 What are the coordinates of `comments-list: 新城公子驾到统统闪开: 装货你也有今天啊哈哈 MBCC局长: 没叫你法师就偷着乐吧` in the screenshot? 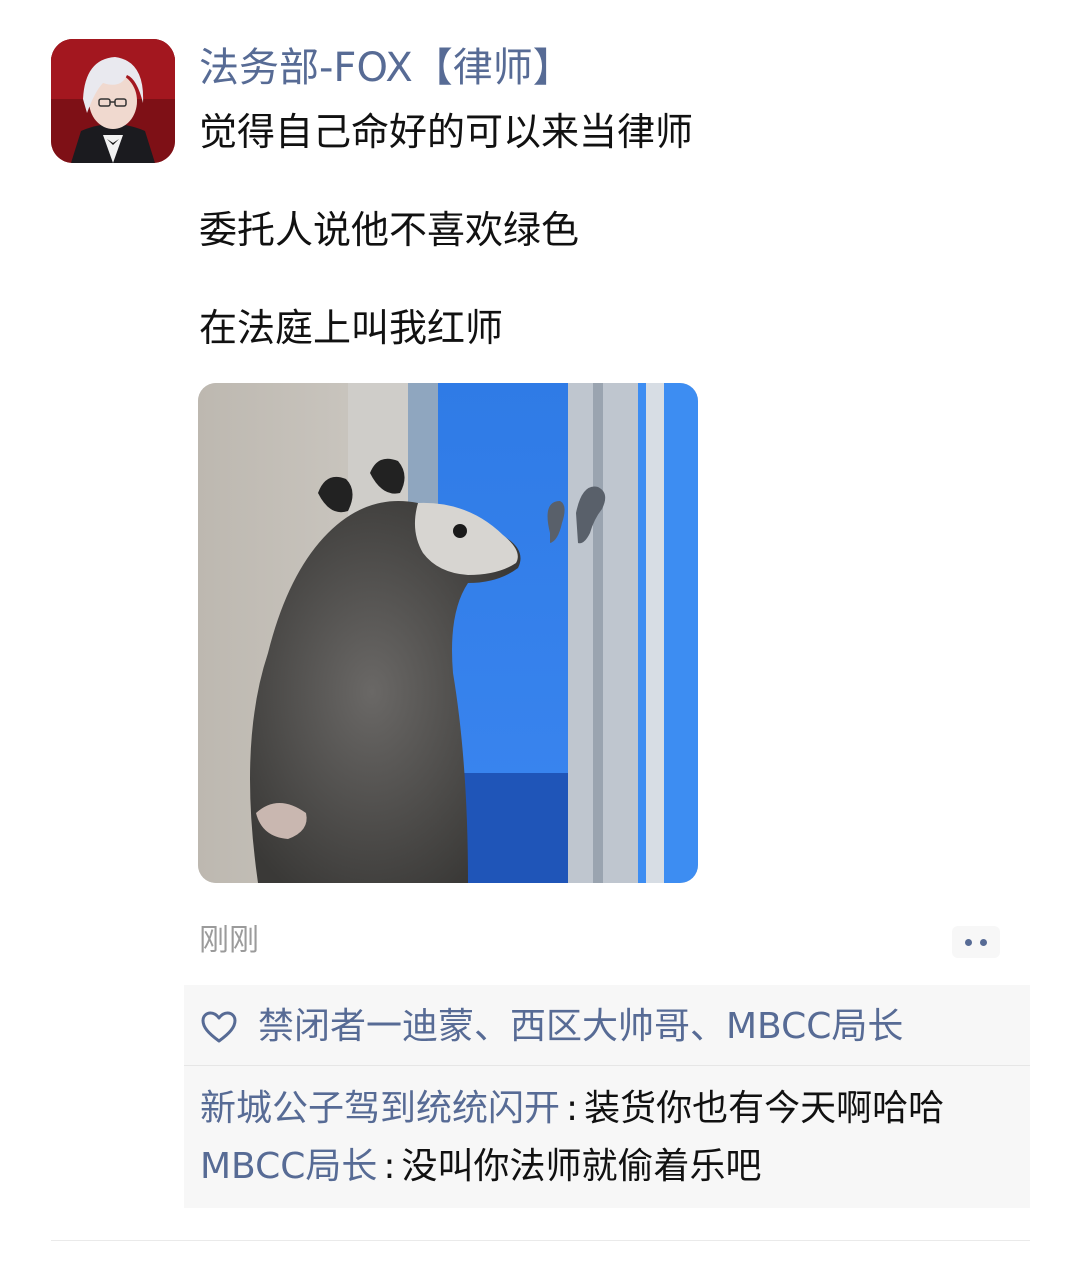 It's located at (607, 1137).